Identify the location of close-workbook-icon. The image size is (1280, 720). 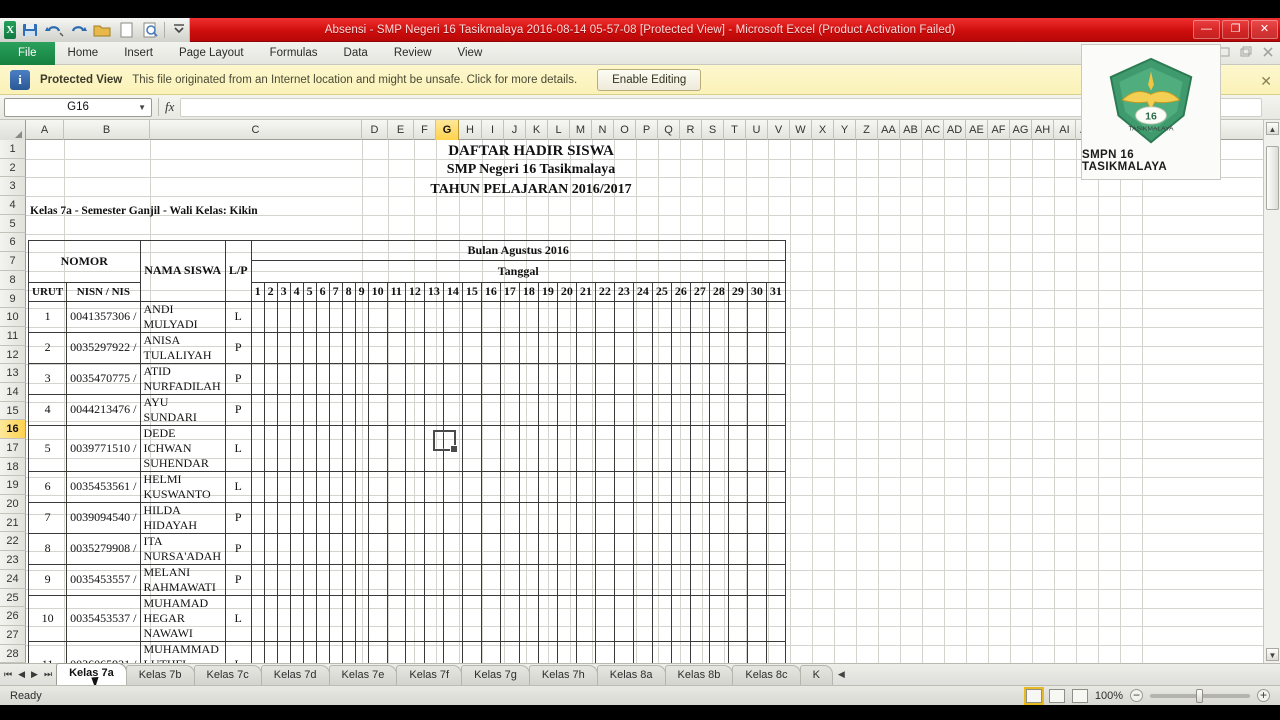
(1268, 52).